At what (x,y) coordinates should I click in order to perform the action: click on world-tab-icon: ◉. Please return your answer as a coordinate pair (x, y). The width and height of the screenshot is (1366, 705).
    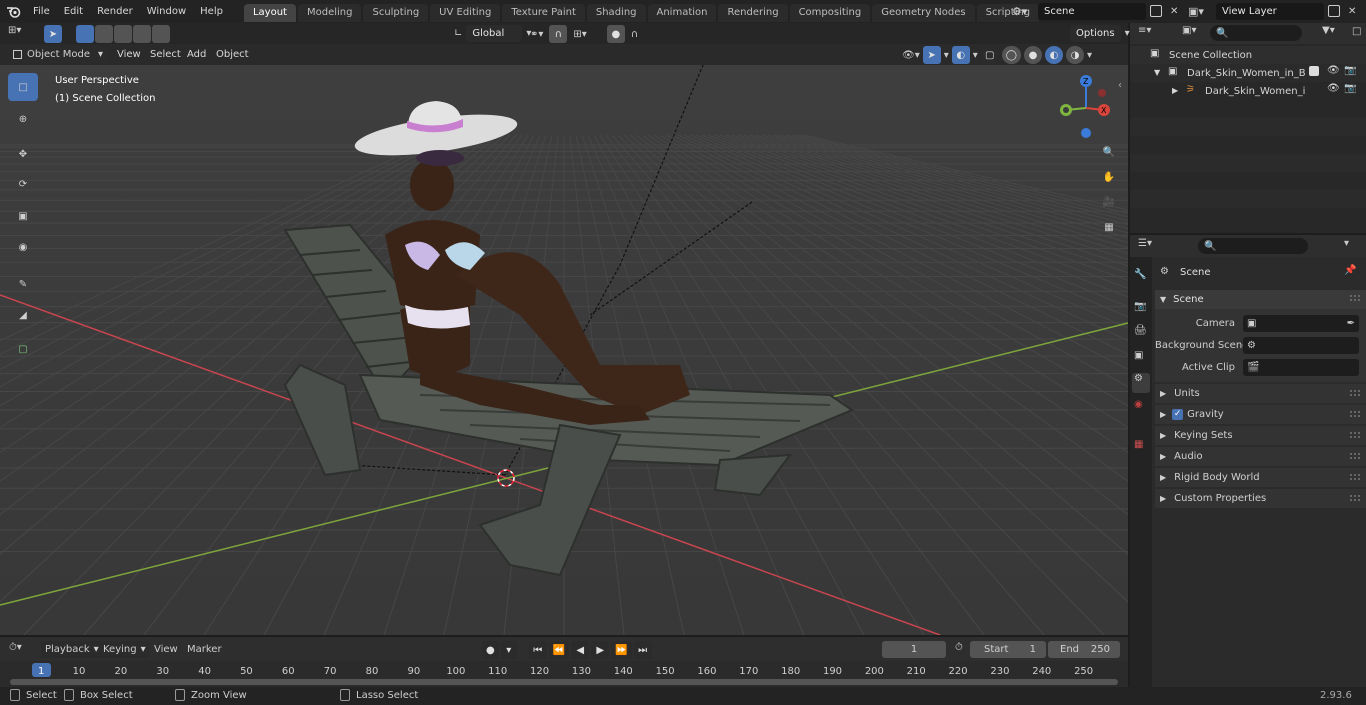
    Looking at the image, I should click on (1138, 404).